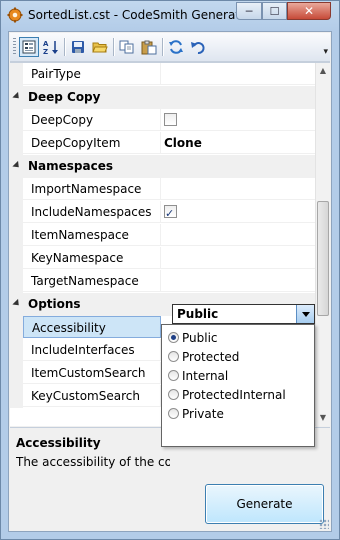 The image size is (340, 540). I want to click on category-label: Options, so click(54, 304).